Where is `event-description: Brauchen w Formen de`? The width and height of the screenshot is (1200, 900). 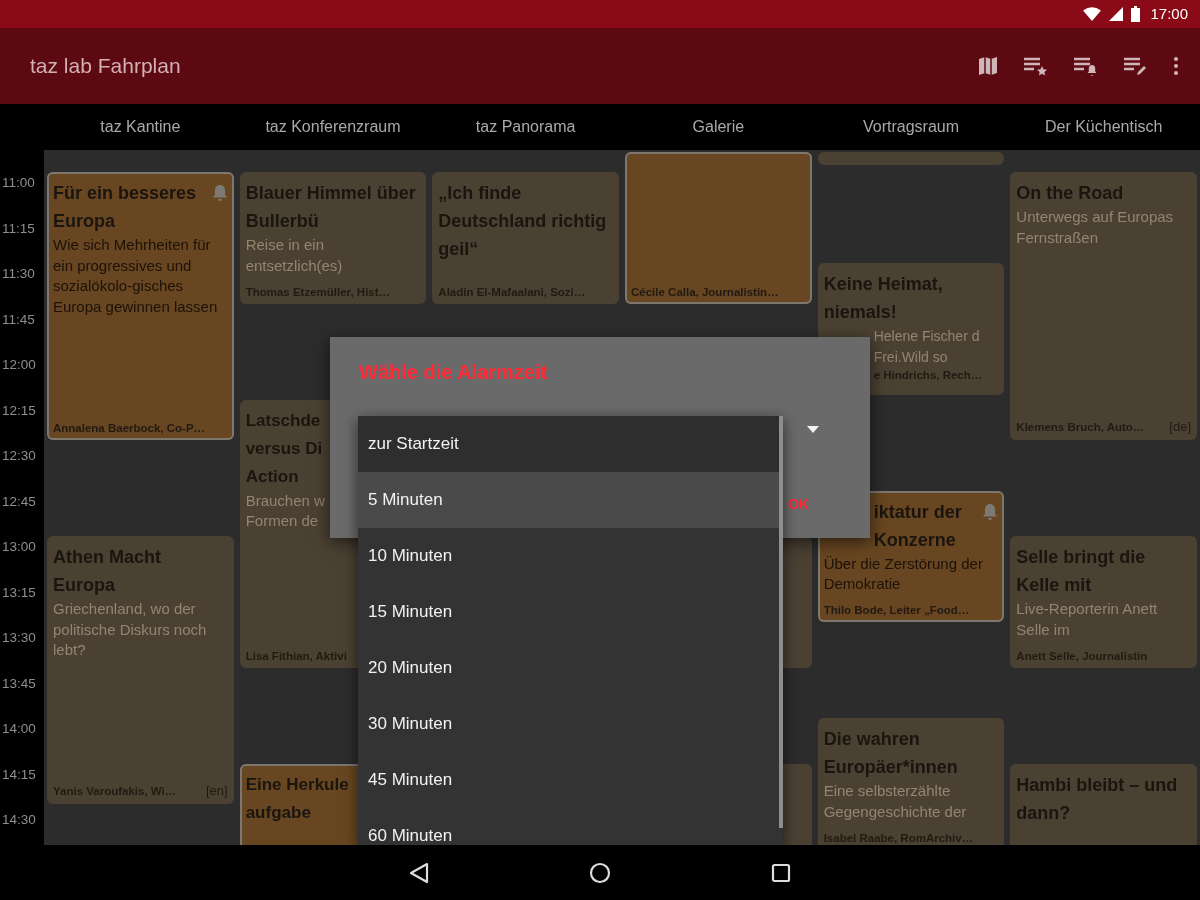
event-description: Brauchen w Formen de is located at coordinates (285, 510).